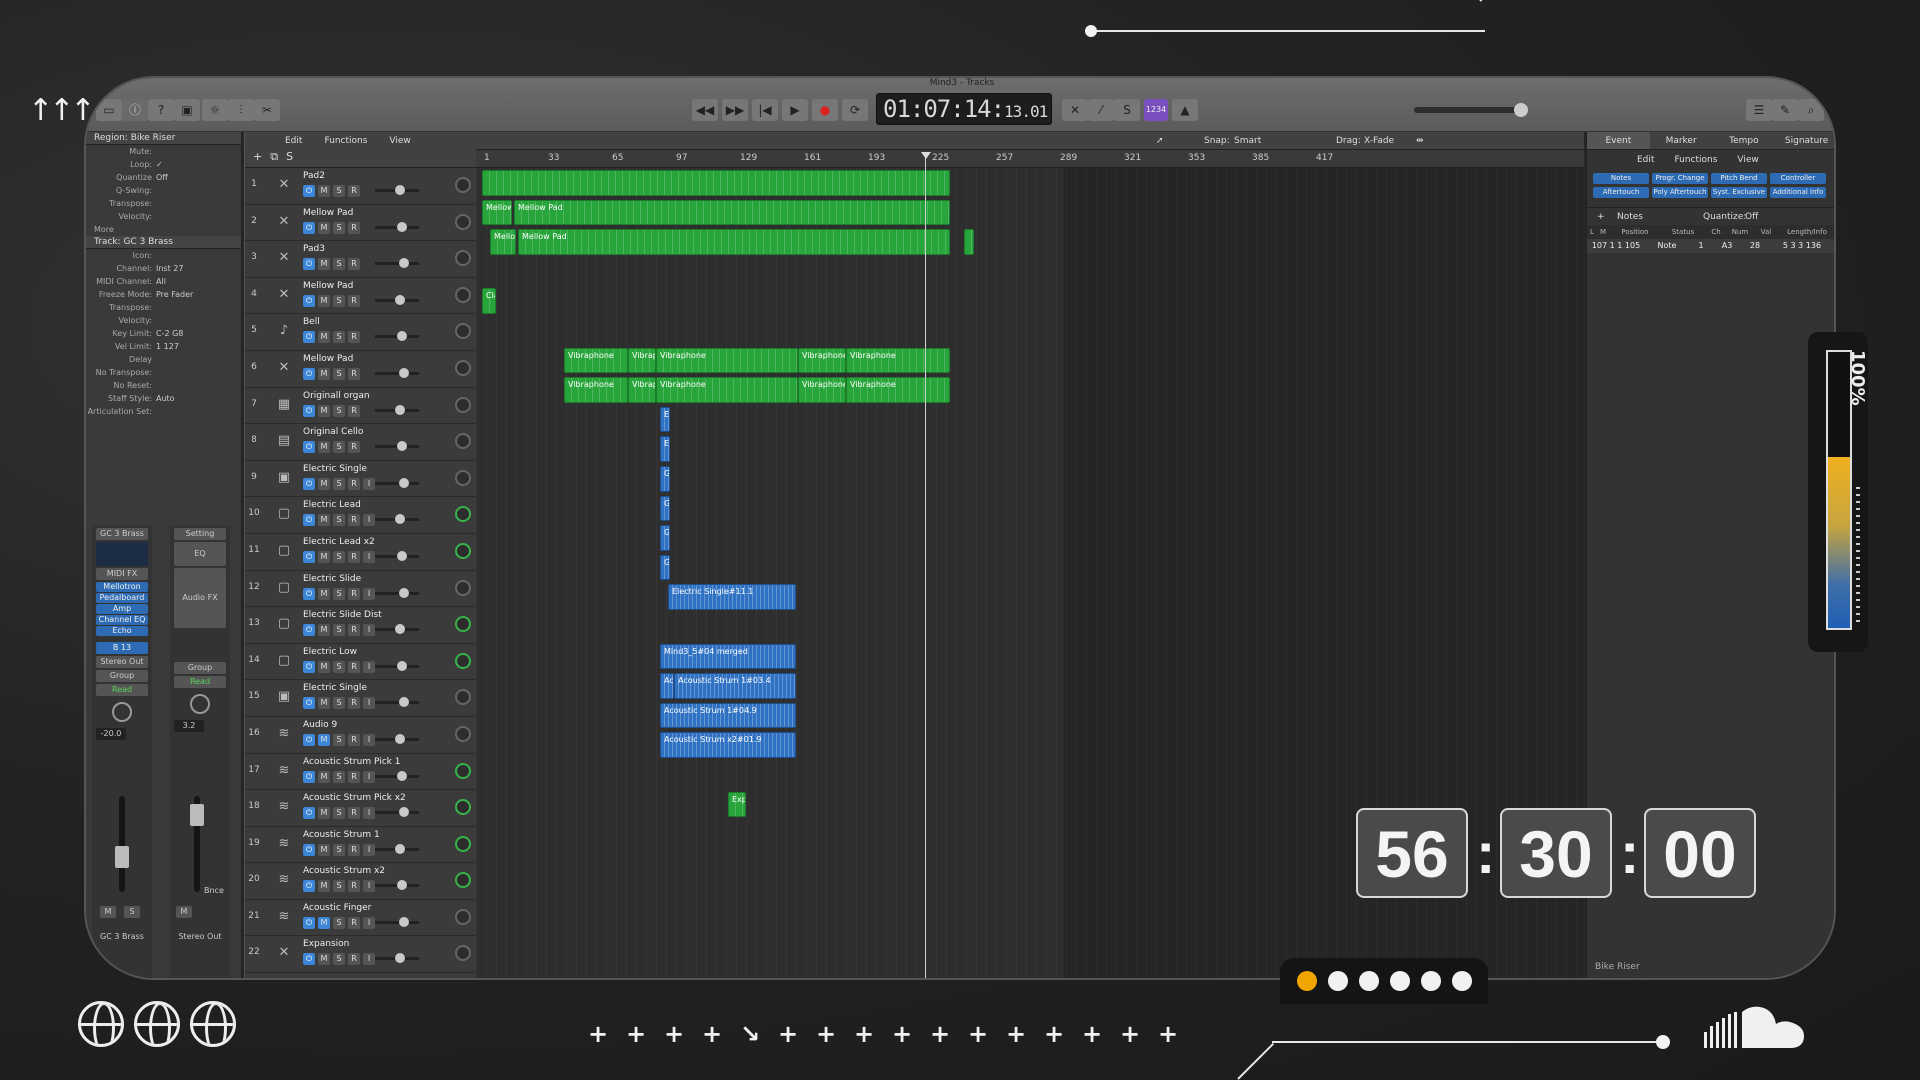  I want to click on master-volume-knob, so click(1521, 110).